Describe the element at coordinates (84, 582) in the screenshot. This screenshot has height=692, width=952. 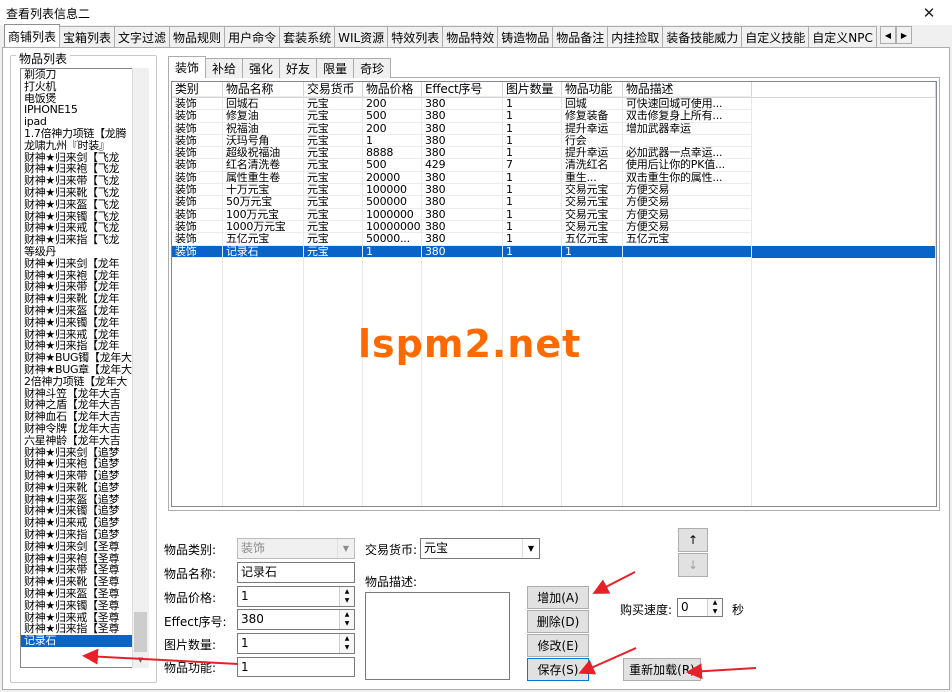
I see `list-item: 财神★归来靴【圣尊` at that location.